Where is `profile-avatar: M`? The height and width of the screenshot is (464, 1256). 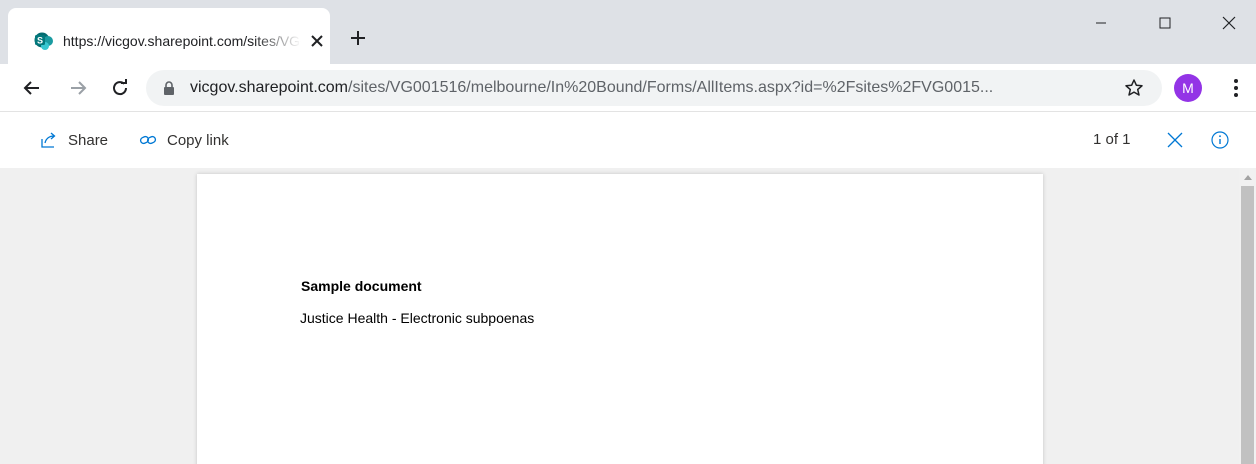
profile-avatar: M is located at coordinates (1188, 88).